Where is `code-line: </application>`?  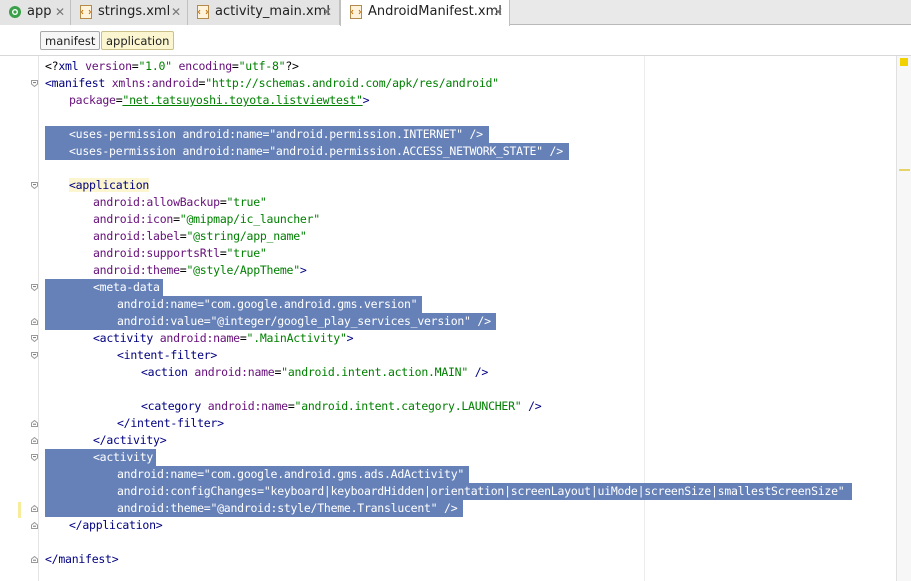
code-line: </application> is located at coordinates (116, 525).